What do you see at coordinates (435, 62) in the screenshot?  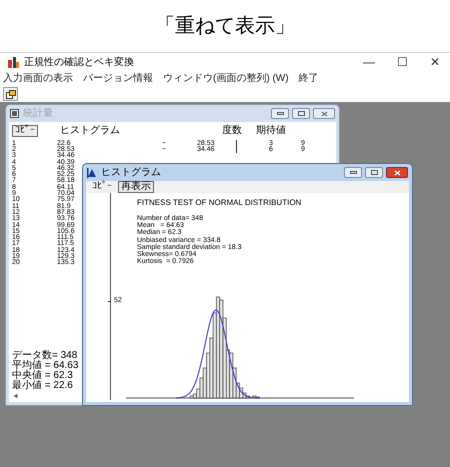 I see `close-button: ✕` at bounding box center [435, 62].